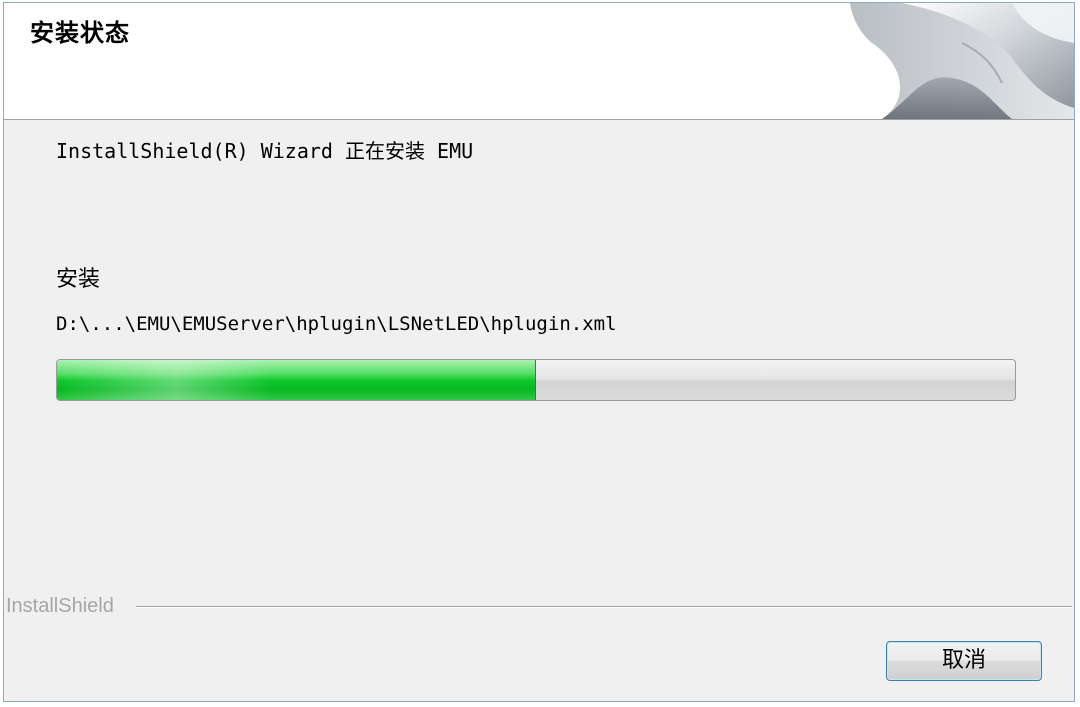 The height and width of the screenshot is (707, 1080). Describe the element at coordinates (604, 607) in the screenshot. I see `brand-divider` at that location.